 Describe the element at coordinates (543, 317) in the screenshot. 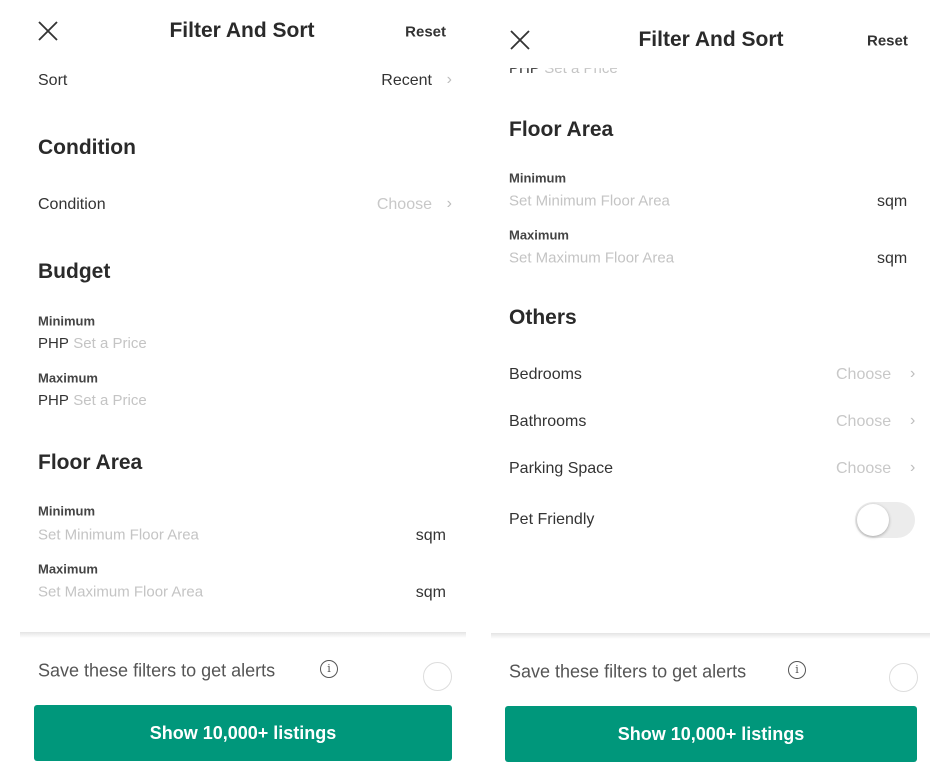

I see `others-heading: Others` at that location.